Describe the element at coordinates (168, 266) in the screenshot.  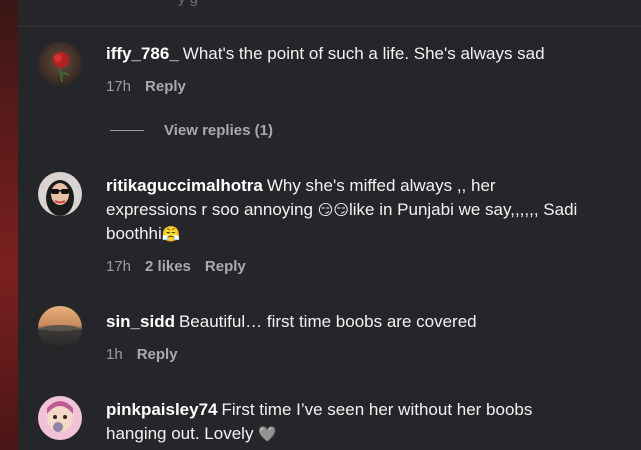
I see `likes-count: 2 likes` at that location.